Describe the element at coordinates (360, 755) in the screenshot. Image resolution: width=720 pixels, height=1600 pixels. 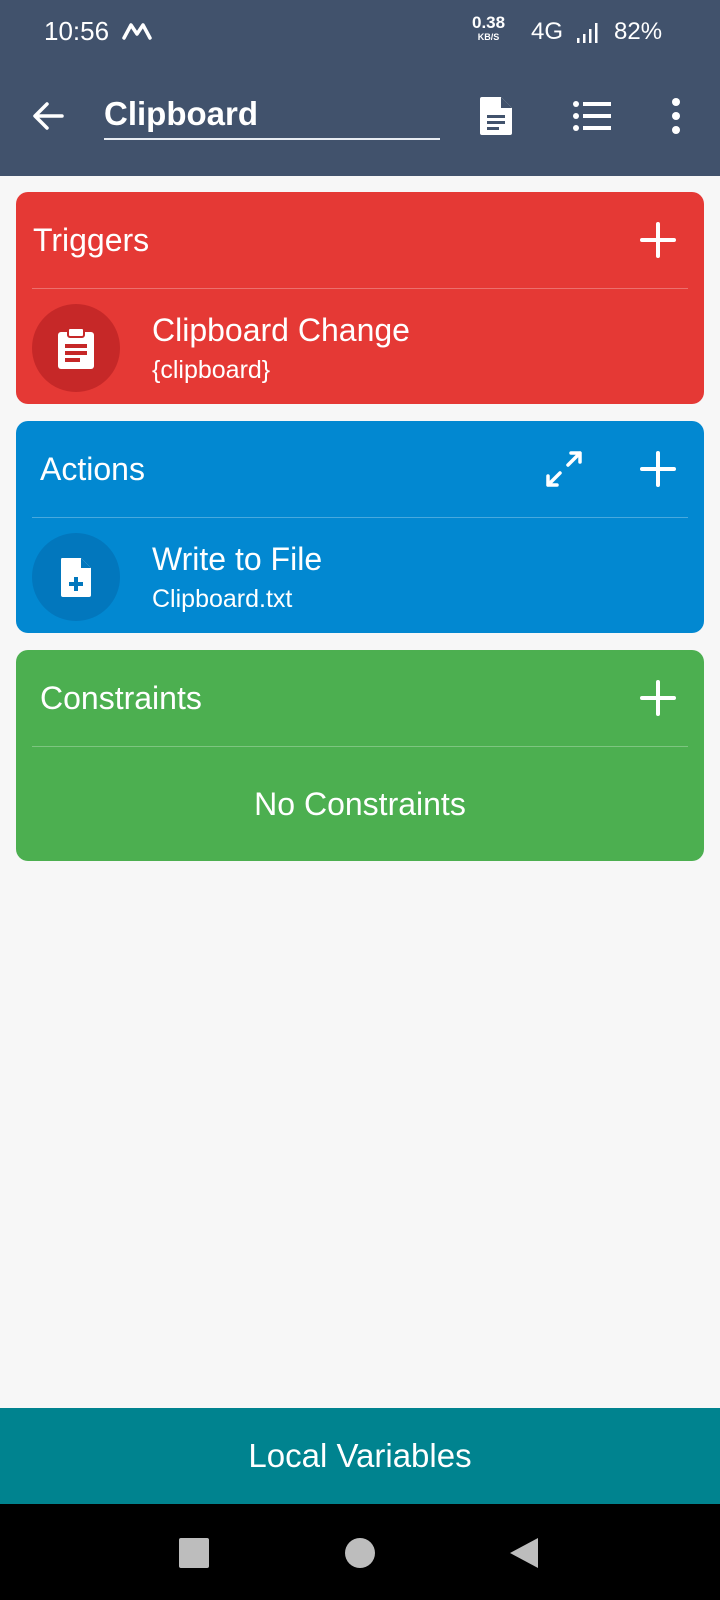
I see `constraints-card: Constraints No Constraints` at that location.